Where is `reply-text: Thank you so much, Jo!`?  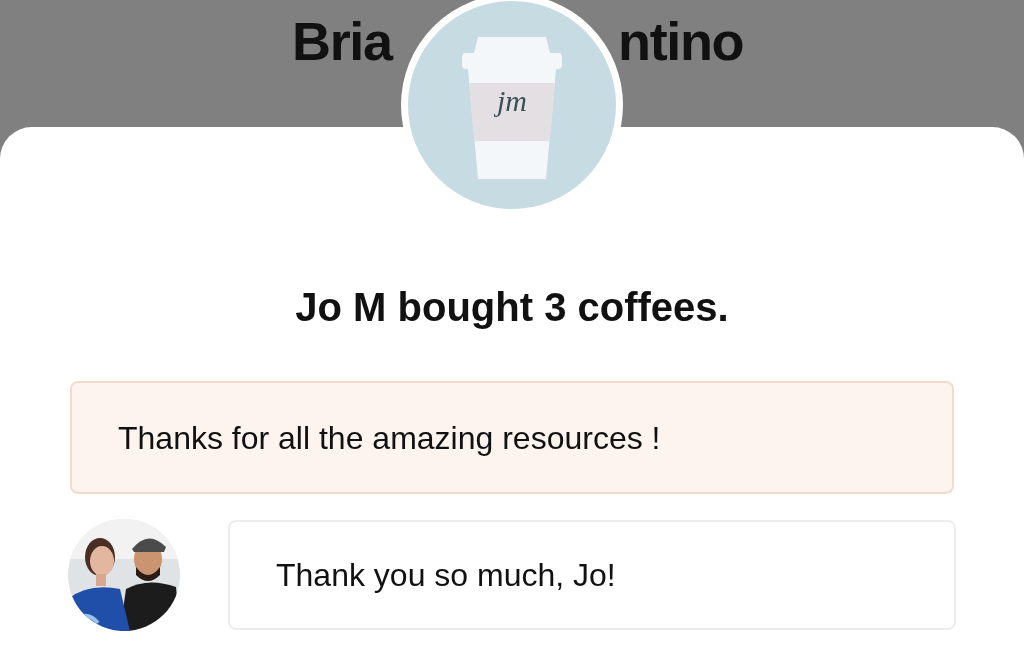 reply-text: Thank you so much, Jo! is located at coordinates (446, 575).